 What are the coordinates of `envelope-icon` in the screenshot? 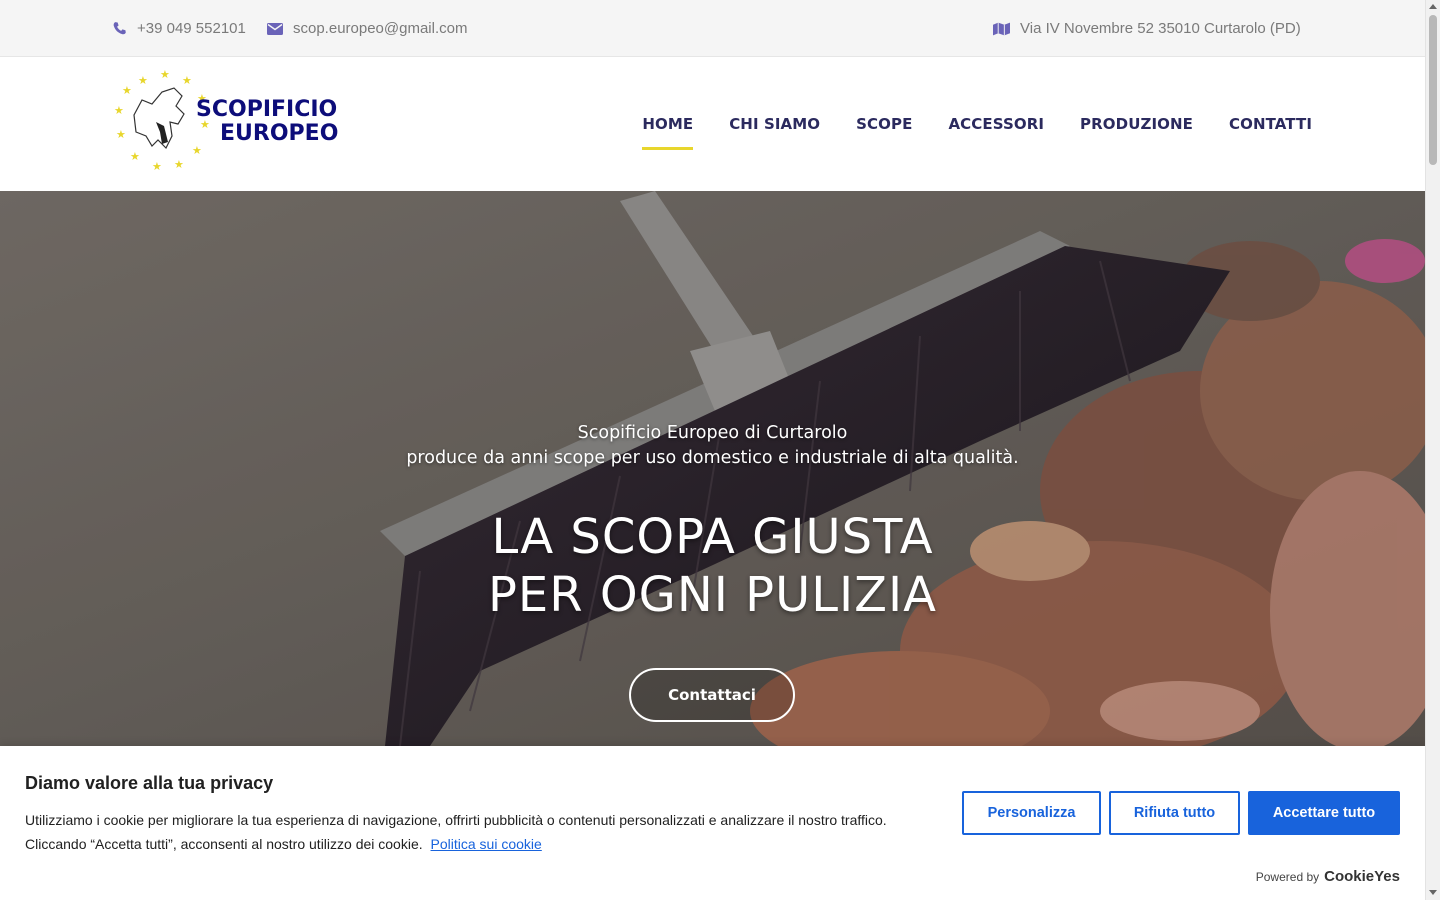 It's located at (275, 28).